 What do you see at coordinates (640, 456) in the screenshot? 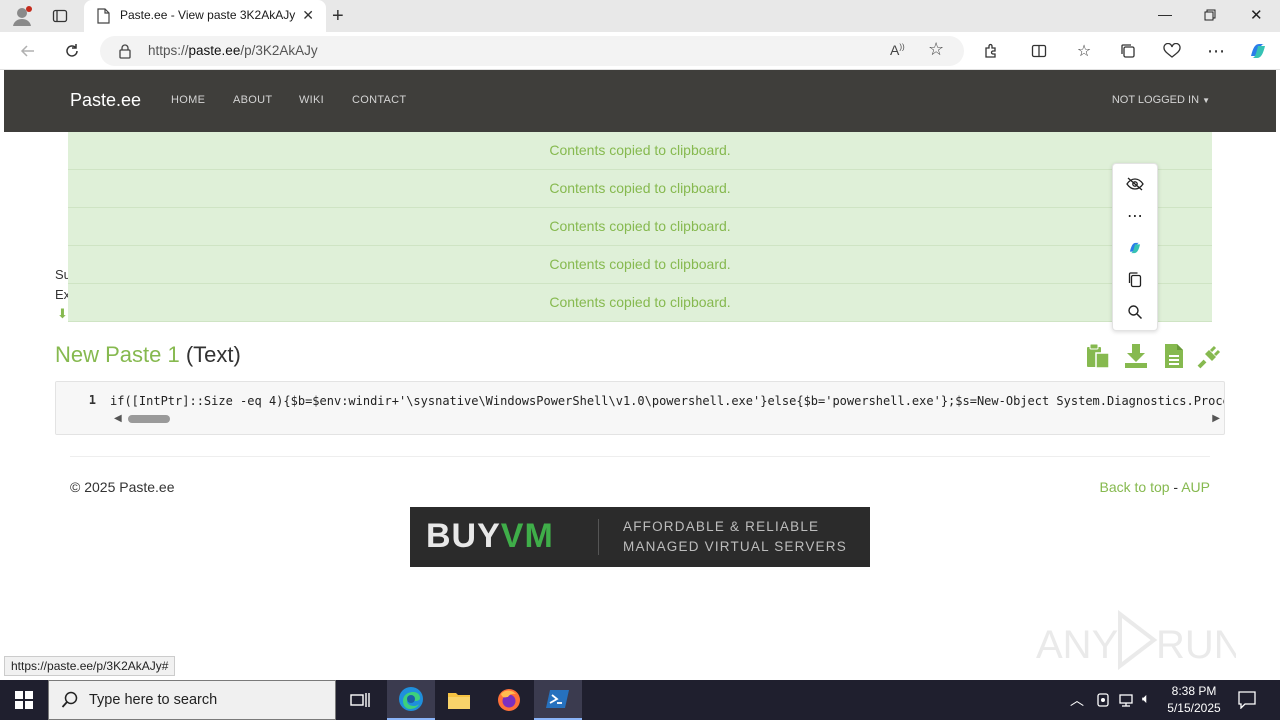
I see `footer-divider` at bounding box center [640, 456].